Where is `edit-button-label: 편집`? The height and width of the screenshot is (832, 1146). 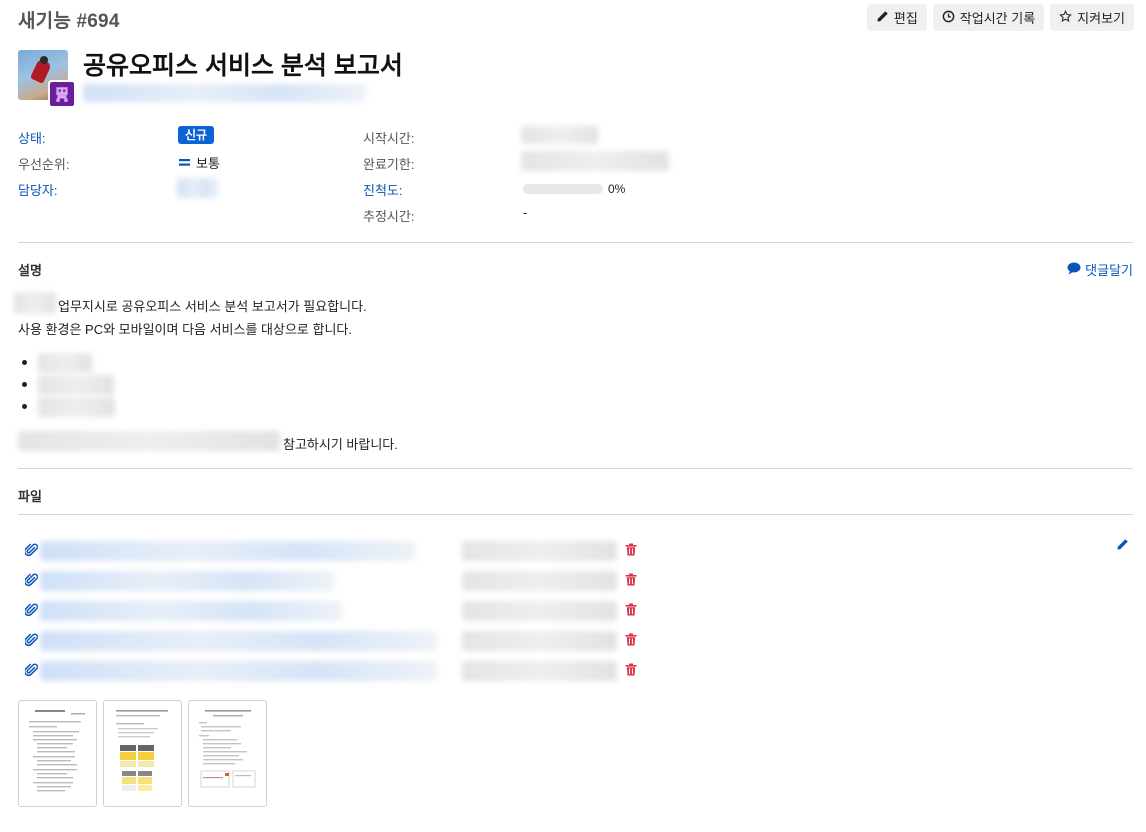
edit-button-label: 편집 is located at coordinates (905, 18).